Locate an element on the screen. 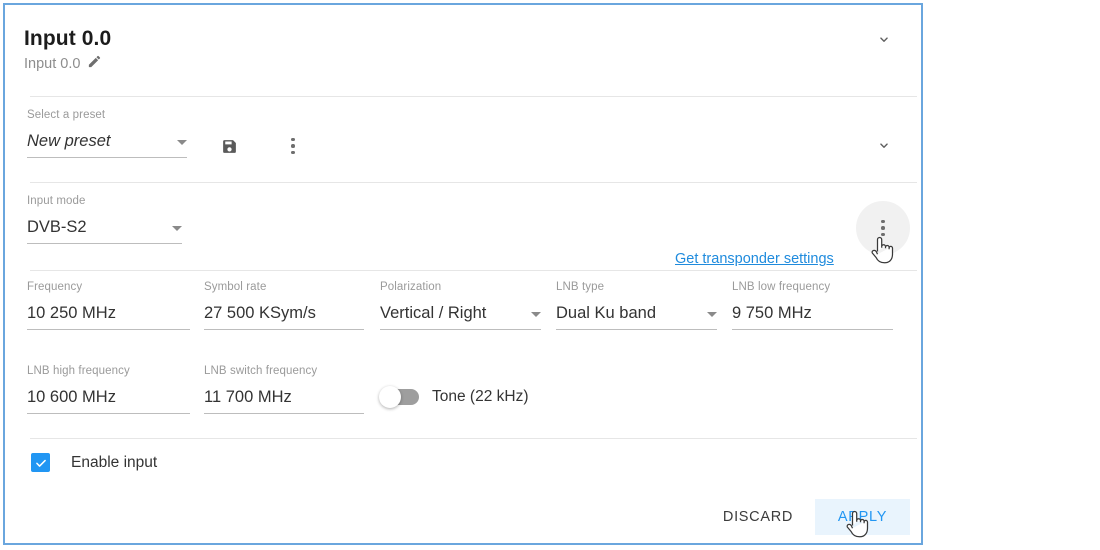 Image resolution: width=1100 pixels, height=550 pixels. save-floppy-icon is located at coordinates (229, 146).